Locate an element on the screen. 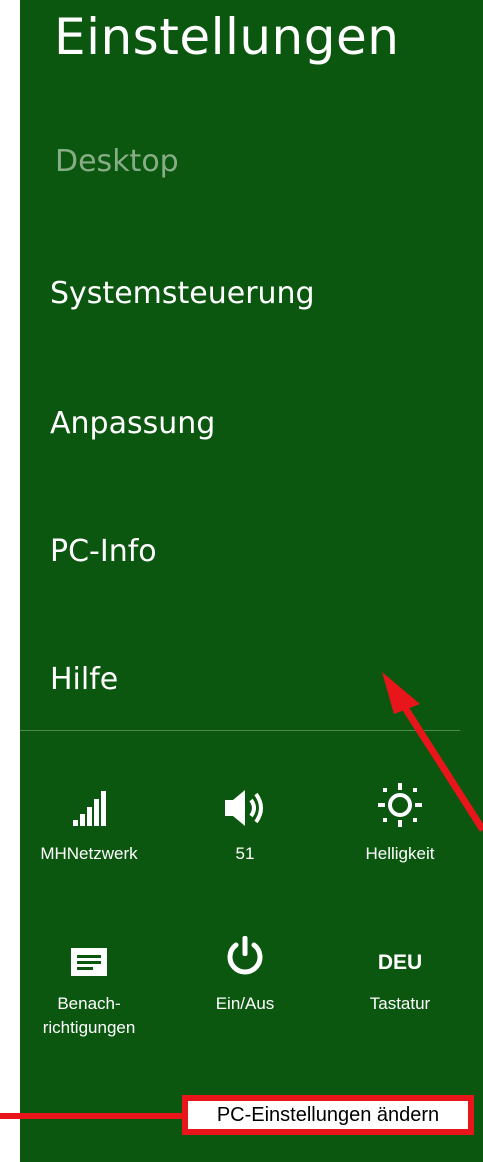 The height and width of the screenshot is (1162, 483). annotation-line is located at coordinates (93, 1116).